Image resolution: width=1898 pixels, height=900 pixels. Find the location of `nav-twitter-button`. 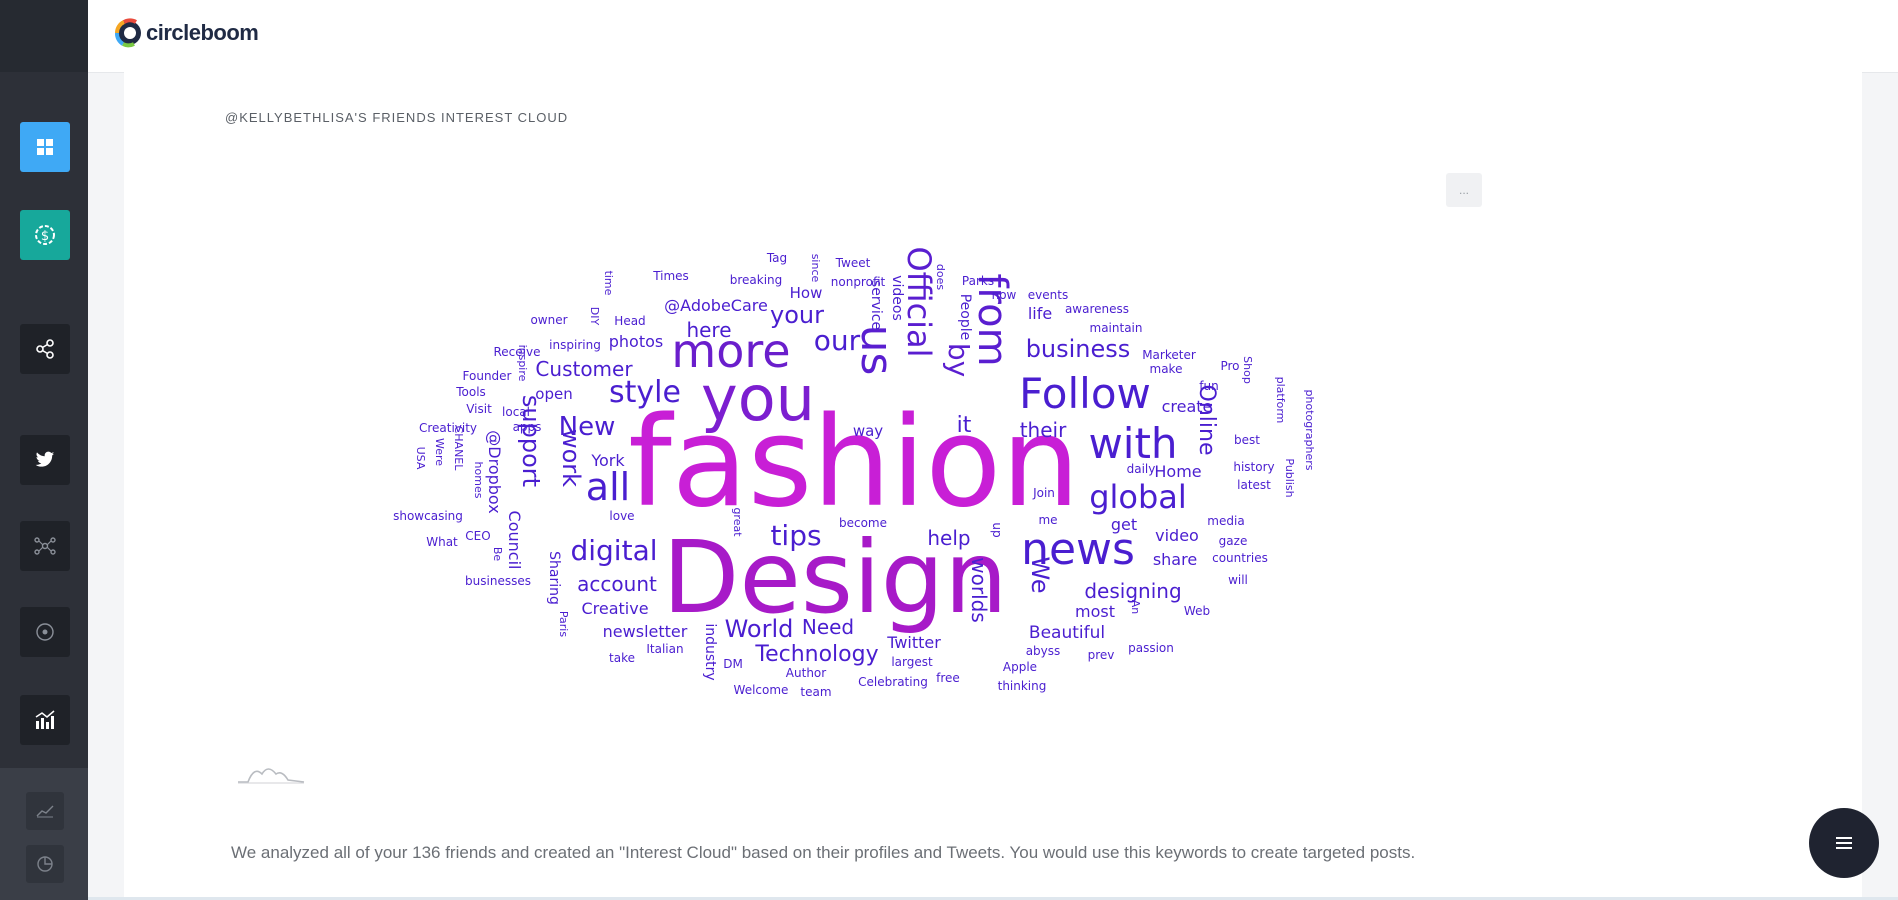

nav-twitter-button is located at coordinates (45, 460).